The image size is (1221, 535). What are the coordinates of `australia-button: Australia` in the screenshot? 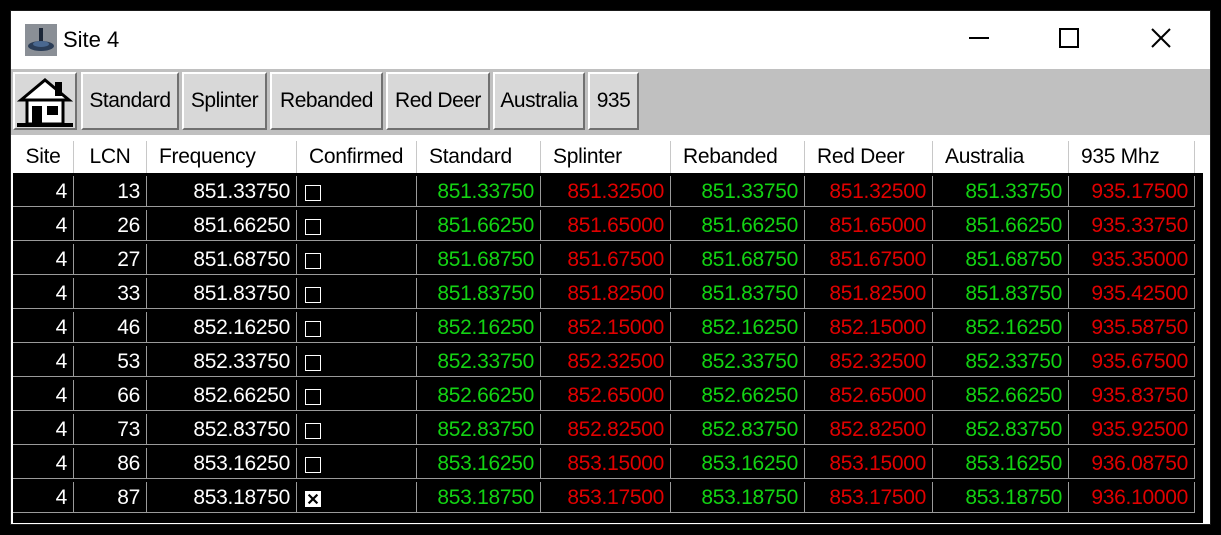 It's located at (539, 101).